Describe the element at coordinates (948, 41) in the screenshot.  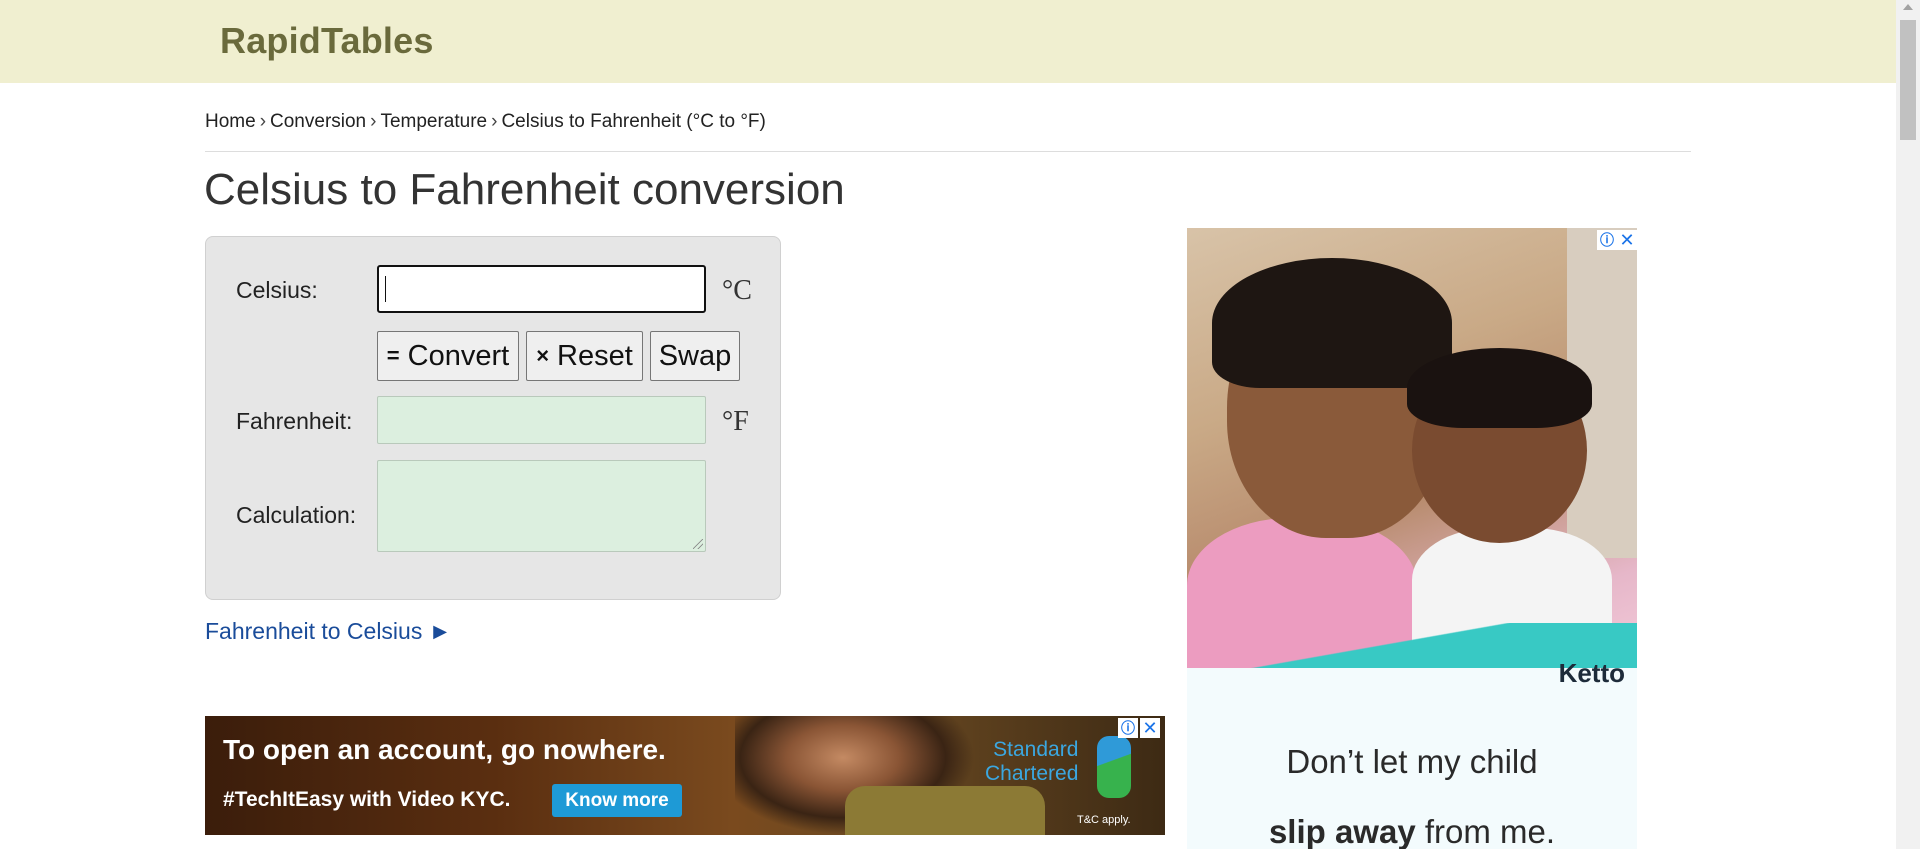
I see `site-header: RapidTables` at that location.